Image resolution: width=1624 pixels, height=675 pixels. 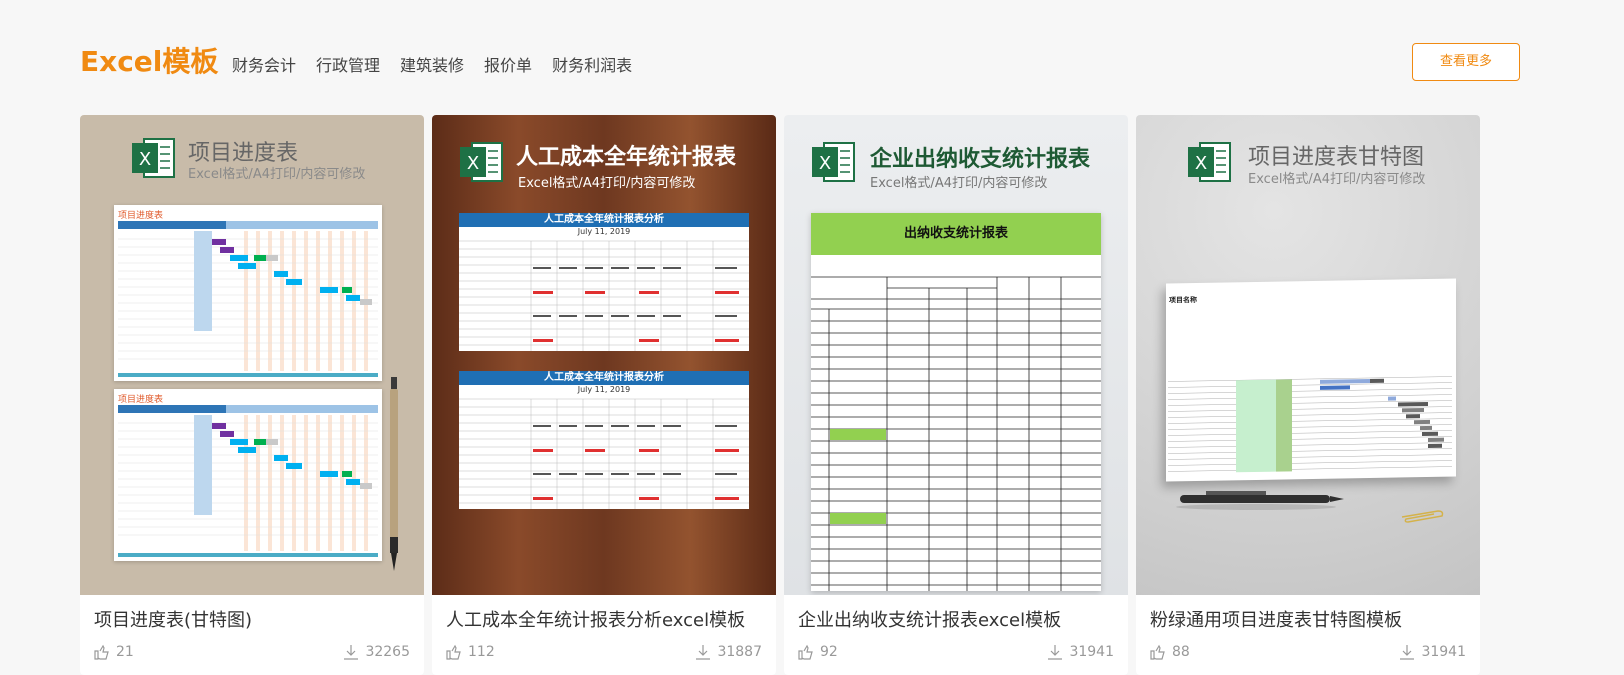 What do you see at coordinates (956, 234) in the screenshot?
I see `sheet-title: 出纳收支统计报表` at bounding box center [956, 234].